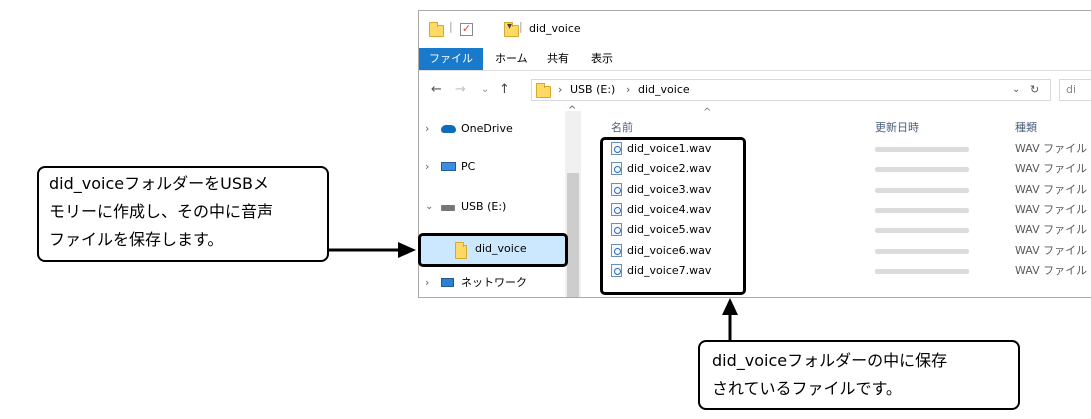 This screenshot has height=419, width=1091. What do you see at coordinates (407, 250) in the screenshot?
I see `left-arrow-head` at bounding box center [407, 250].